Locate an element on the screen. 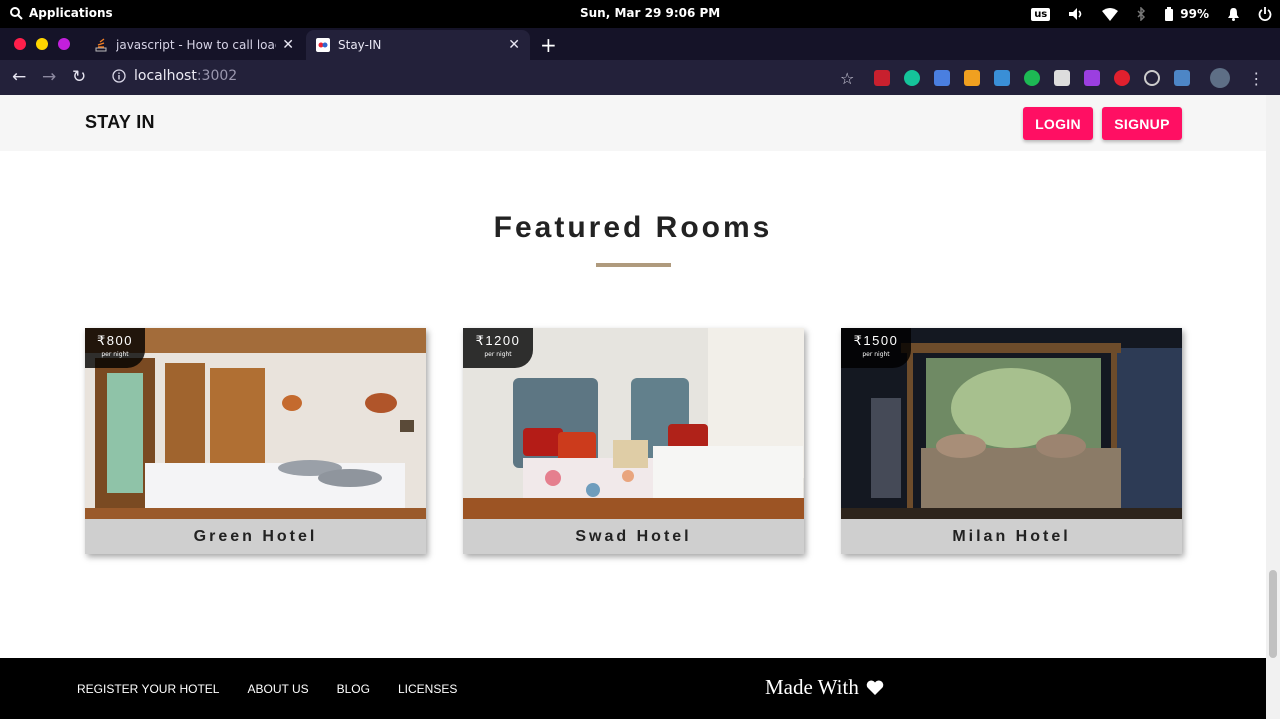  heart-icon is located at coordinates (875, 687).